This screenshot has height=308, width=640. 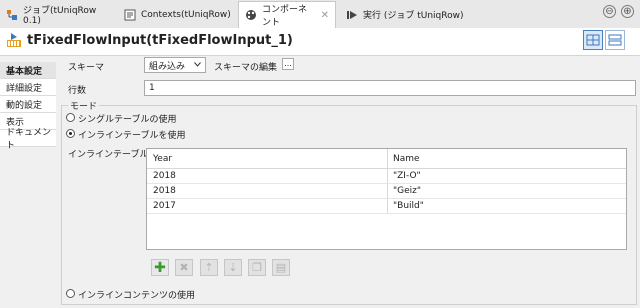 I want to click on nav-item-basic-settings: 基本設定, so click(x=28, y=70).